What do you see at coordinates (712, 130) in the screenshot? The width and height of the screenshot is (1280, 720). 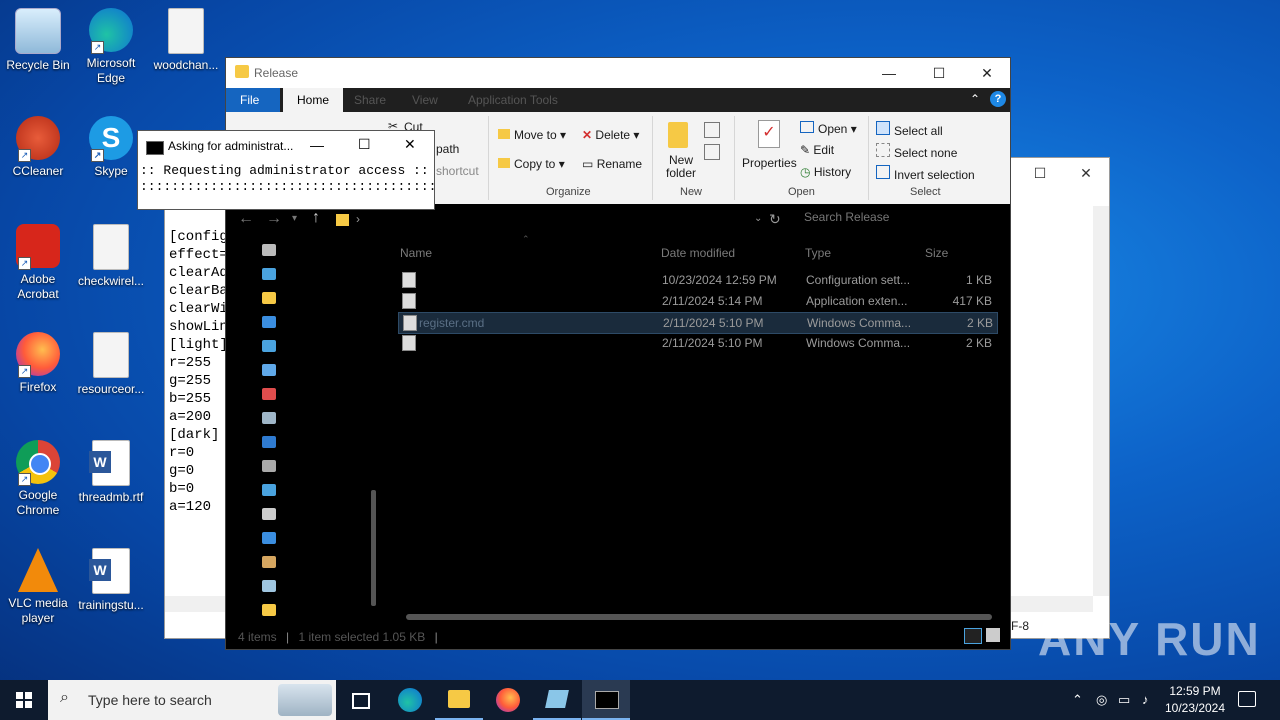 I see `new-item-icon` at bounding box center [712, 130].